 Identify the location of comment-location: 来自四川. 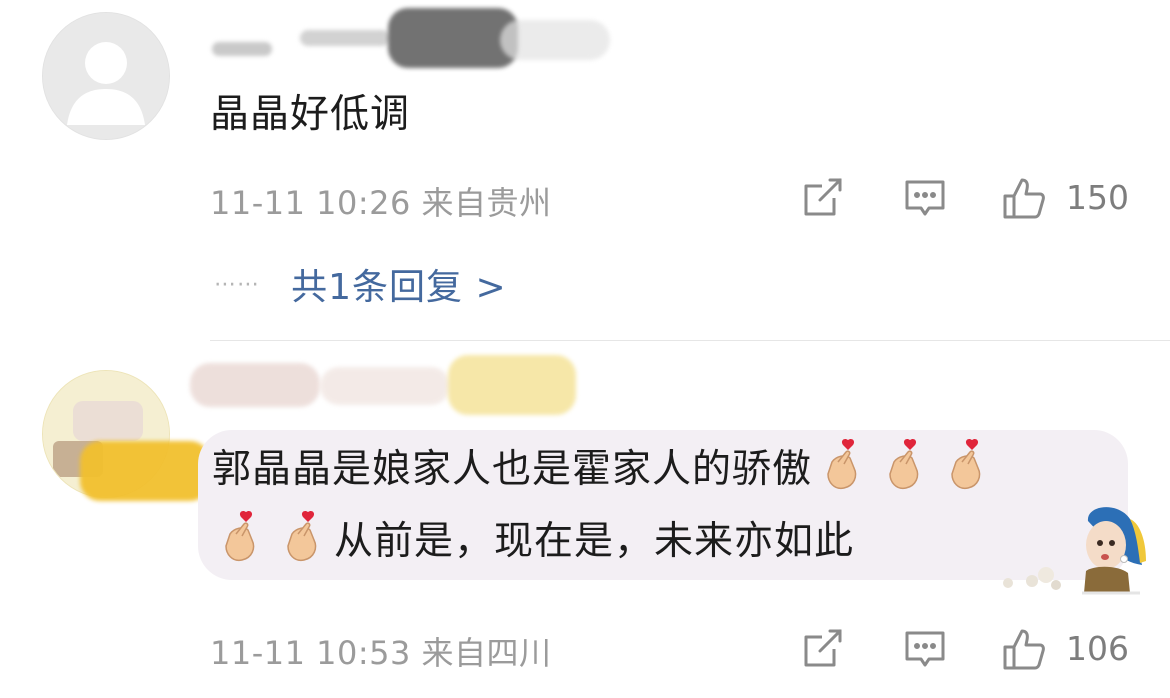
(486, 653).